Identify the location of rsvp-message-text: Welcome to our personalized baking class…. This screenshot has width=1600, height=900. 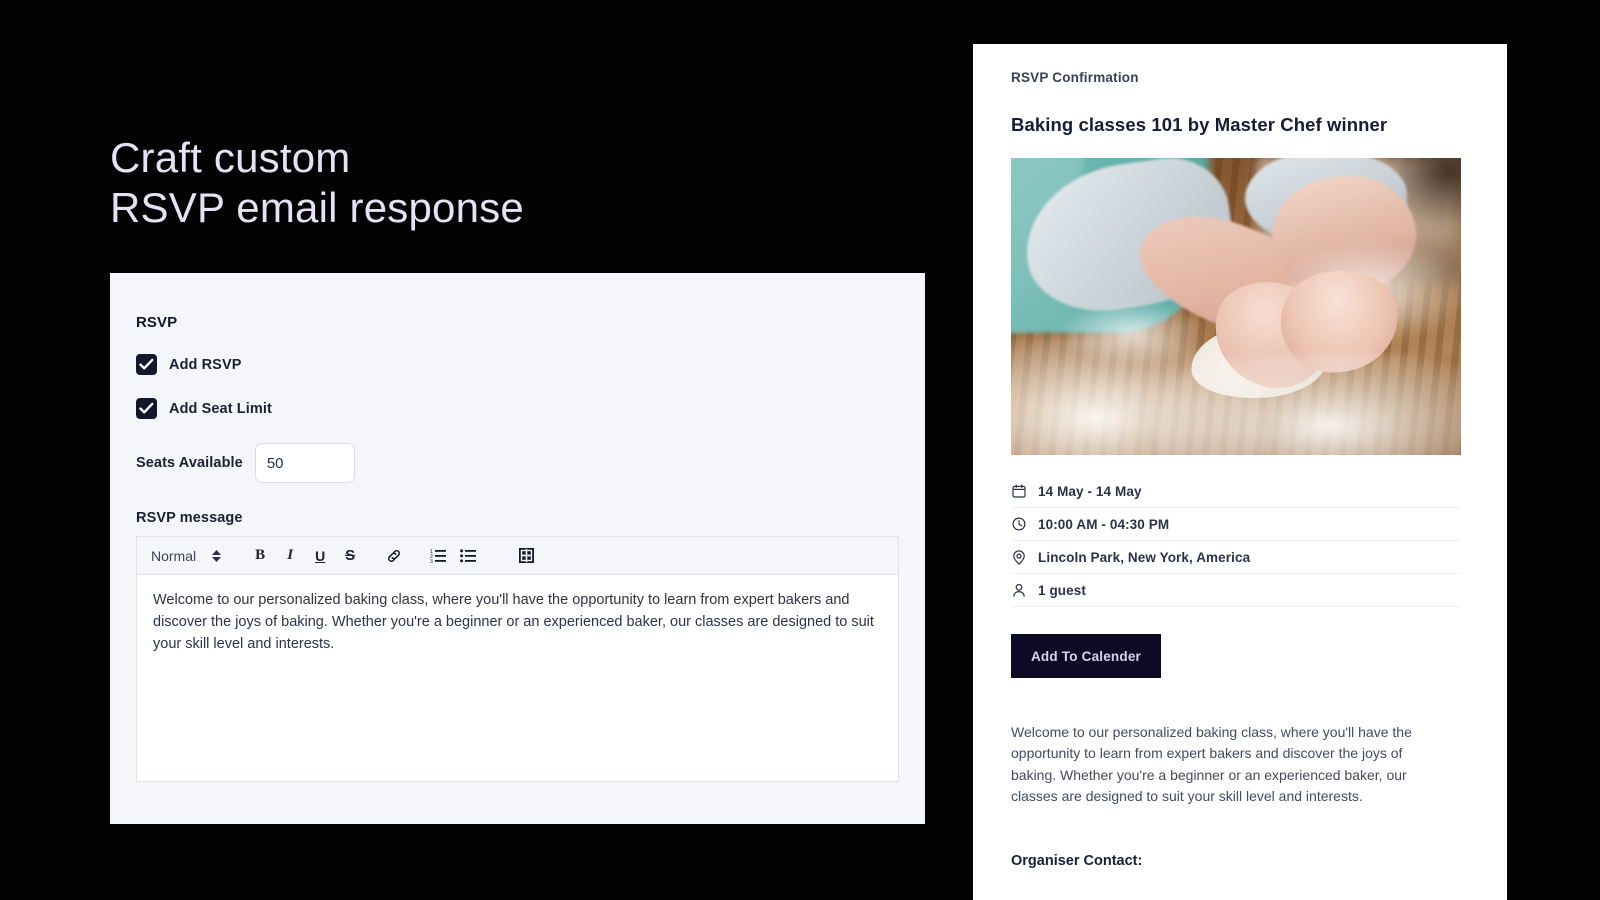
(517, 678).